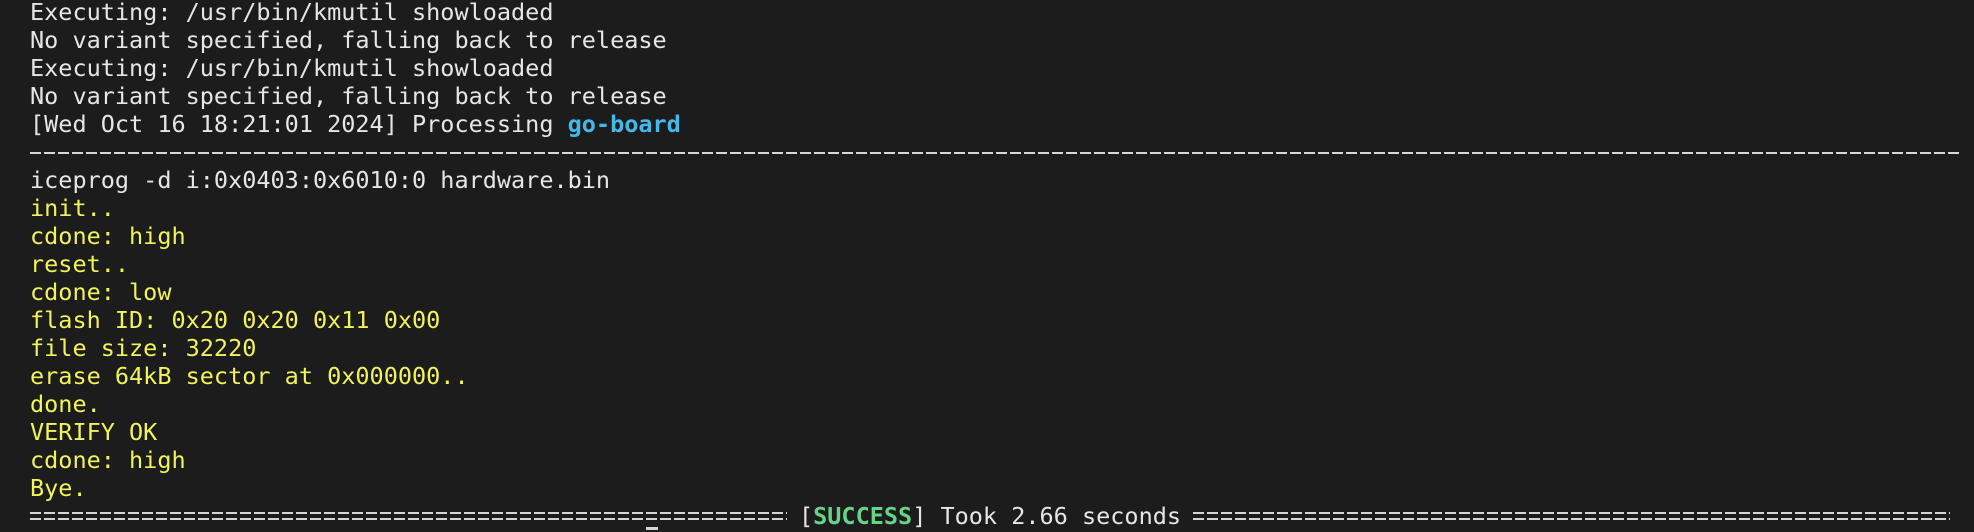  Describe the element at coordinates (108, 460) in the screenshot. I see `output-line-cdone-high-2: cdone: high` at that location.